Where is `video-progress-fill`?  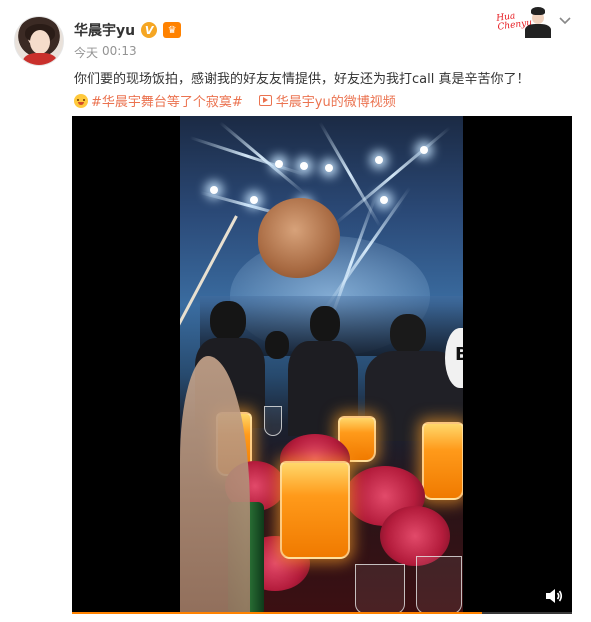
video-progress-fill is located at coordinates (277, 613).